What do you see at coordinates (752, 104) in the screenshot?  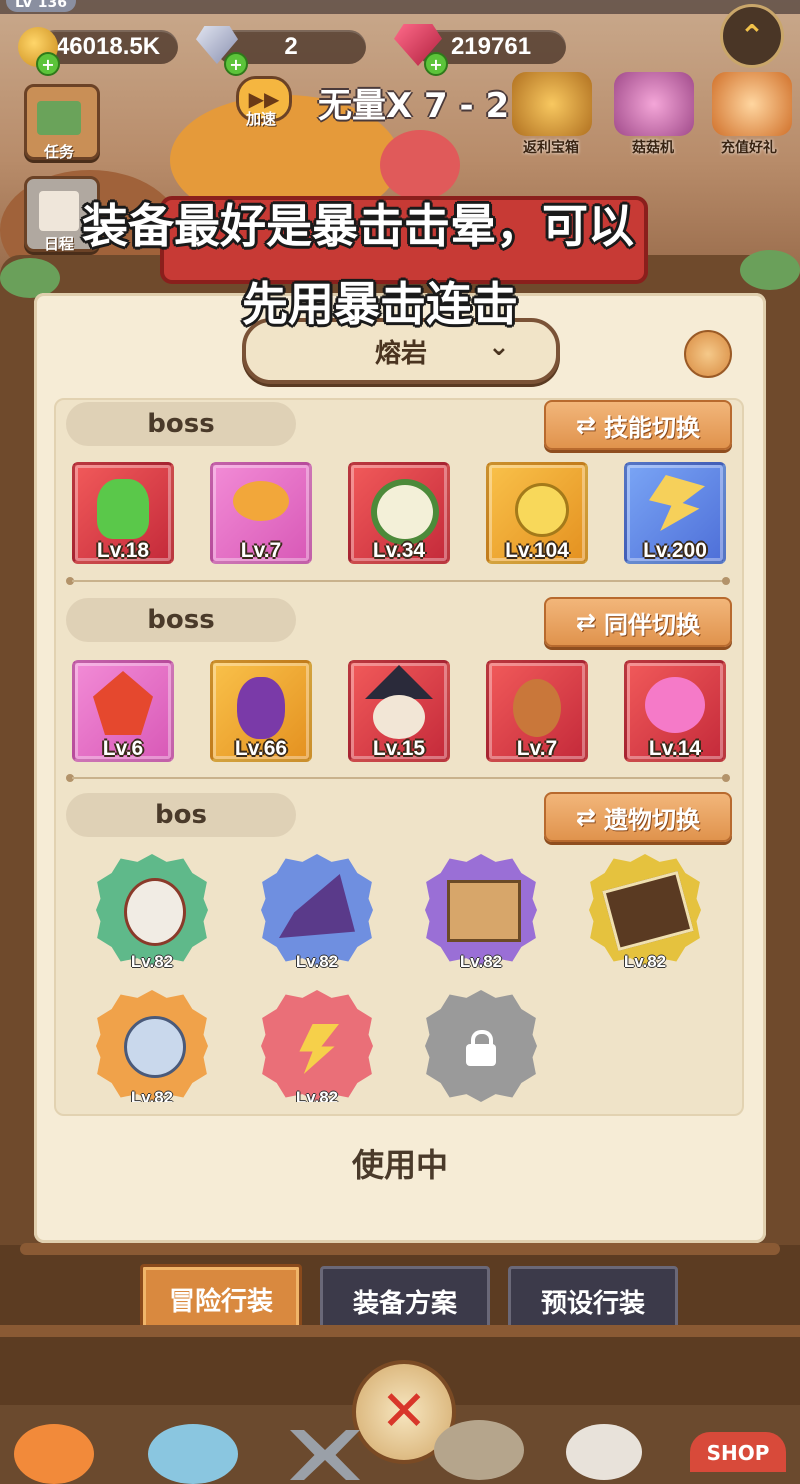 I see `recharge-gift-icon` at bounding box center [752, 104].